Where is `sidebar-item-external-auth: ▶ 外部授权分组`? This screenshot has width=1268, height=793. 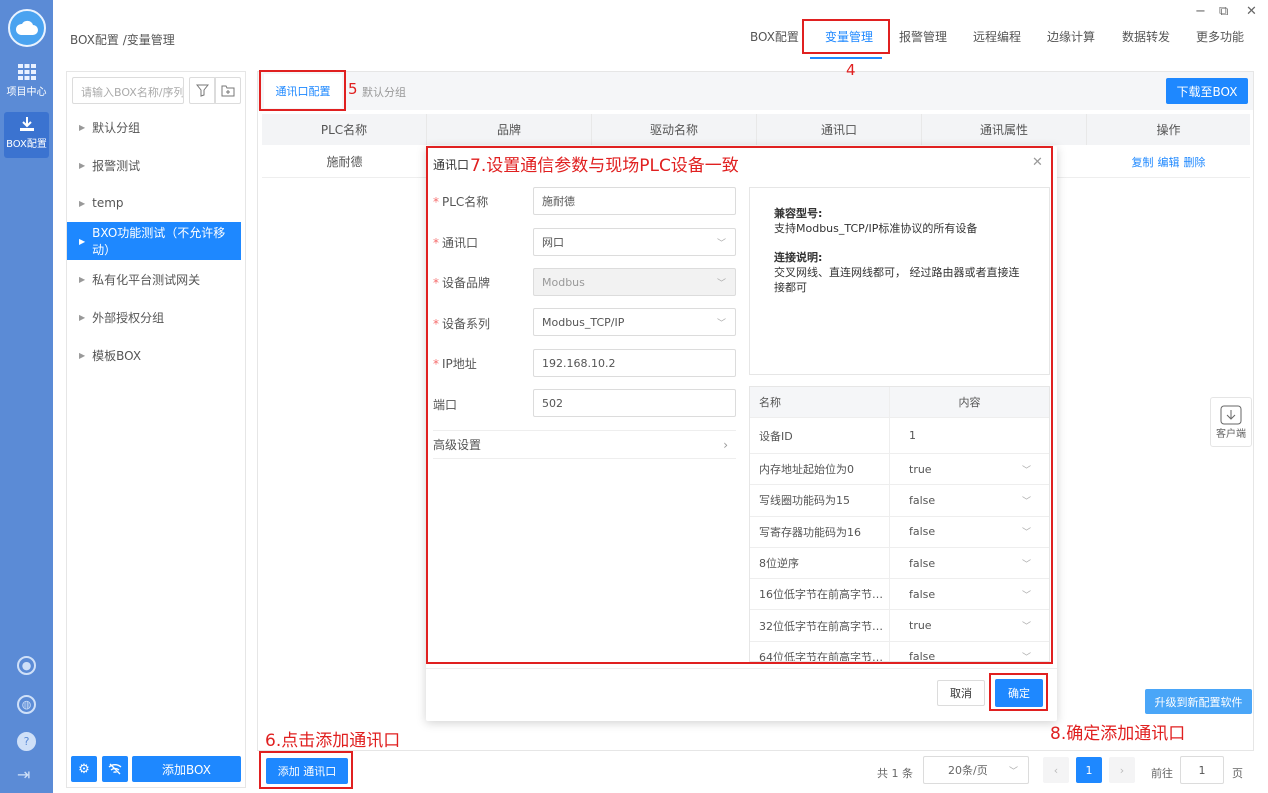
sidebar-item-external-auth: ▶ 外部授权分组 is located at coordinates (154, 317).